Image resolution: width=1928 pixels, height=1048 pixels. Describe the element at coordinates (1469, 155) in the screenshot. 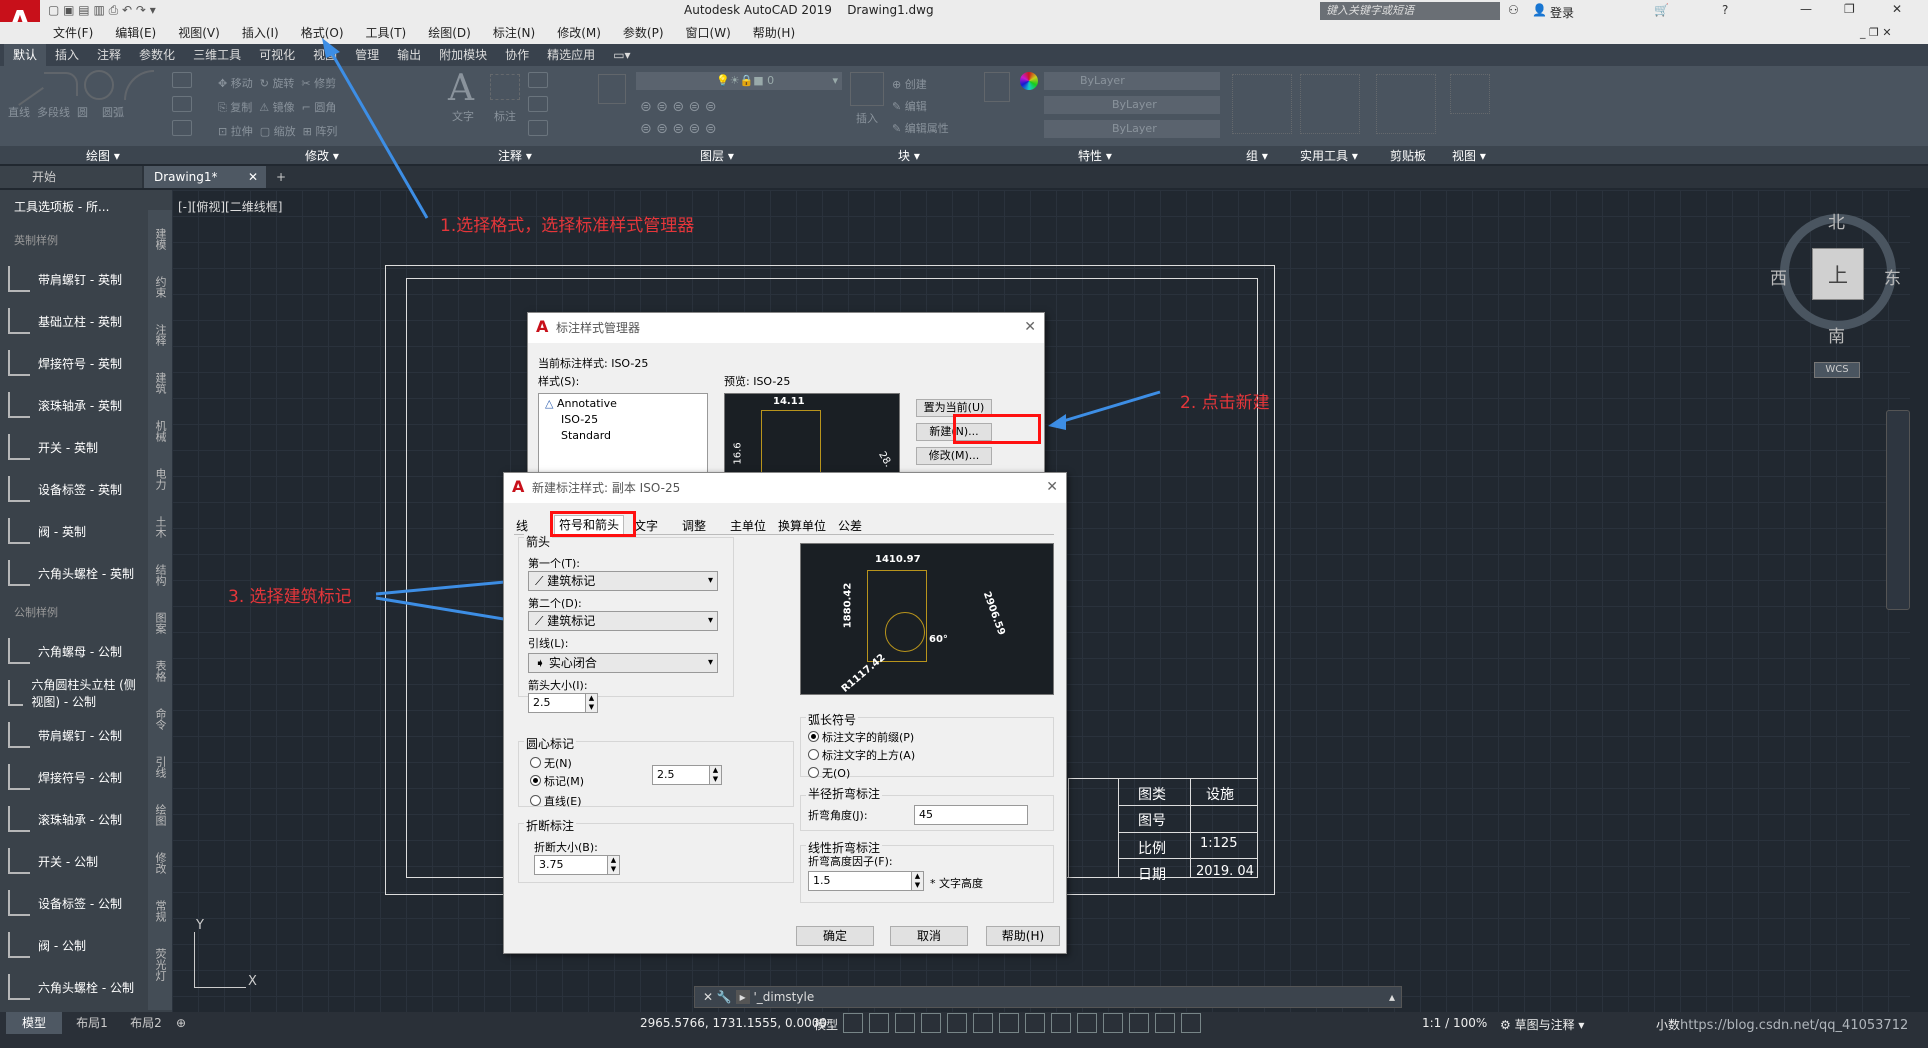

I see `panel-view: 视图 ▾` at that location.